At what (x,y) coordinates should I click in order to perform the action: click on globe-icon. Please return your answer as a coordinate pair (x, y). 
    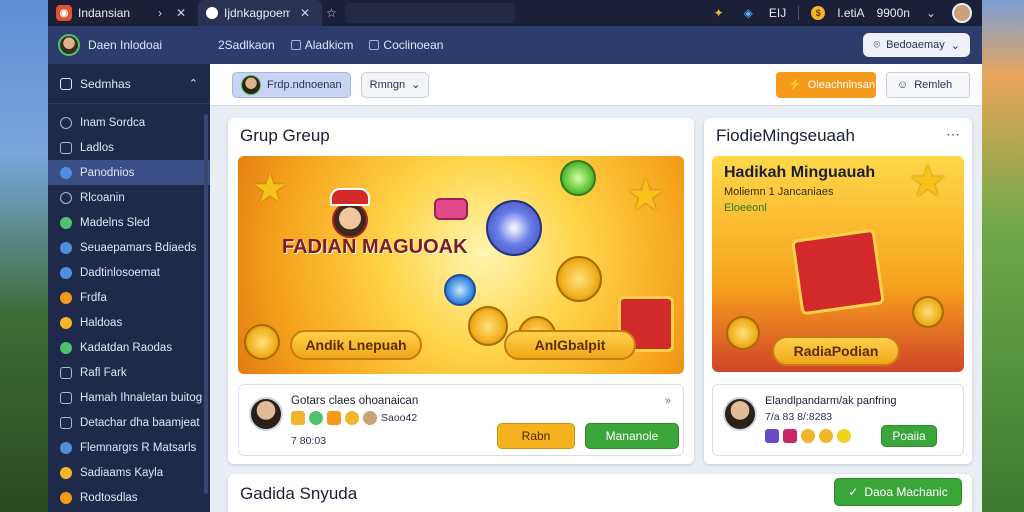
    Looking at the image, I should click on (66, 172).